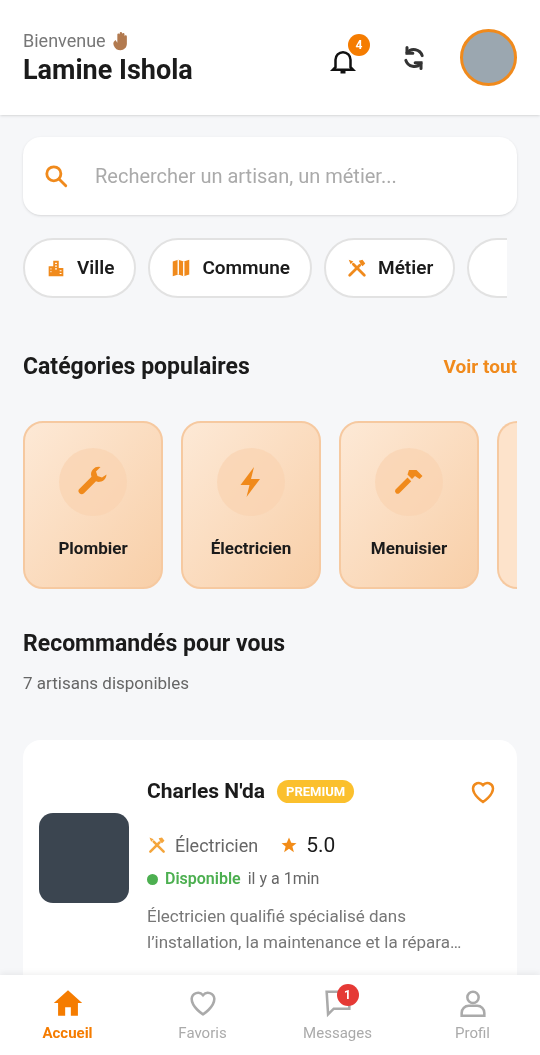 This screenshot has width=540, height=1055. Describe the element at coordinates (93, 505) in the screenshot. I see `category-card: Plombier` at that location.